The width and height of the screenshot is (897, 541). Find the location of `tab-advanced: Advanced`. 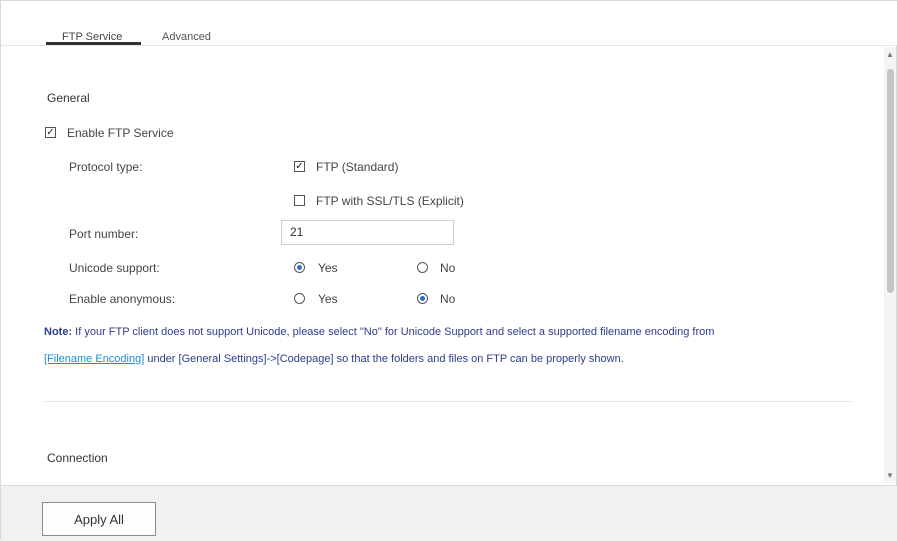

tab-advanced: Advanced is located at coordinates (186, 37).